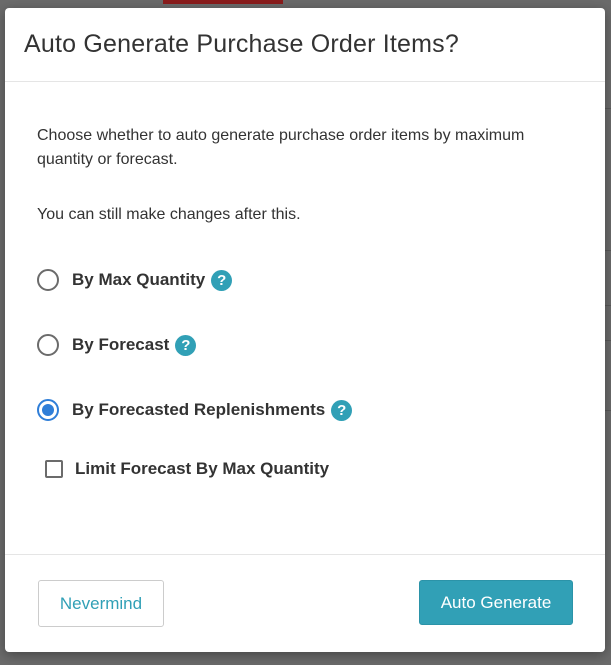 This screenshot has width=611, height=665. Describe the element at coordinates (496, 602) in the screenshot. I see `auto-generate-button: Auto Generate` at that location.